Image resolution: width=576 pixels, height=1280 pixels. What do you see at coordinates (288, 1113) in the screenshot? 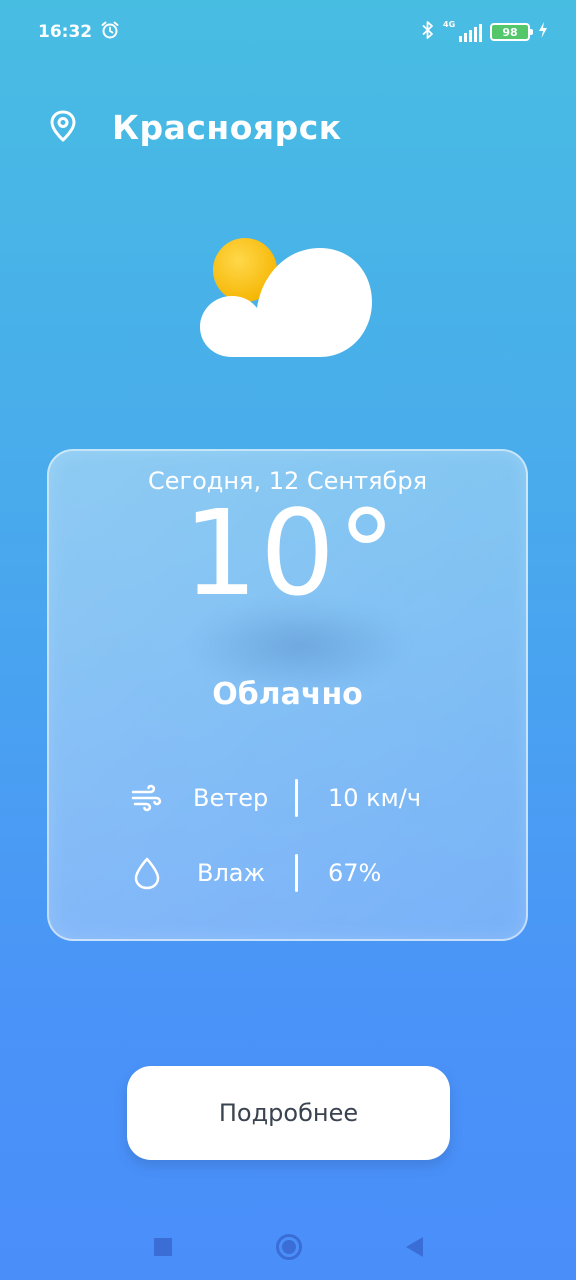
I see `details-button: Подробнее` at bounding box center [288, 1113].